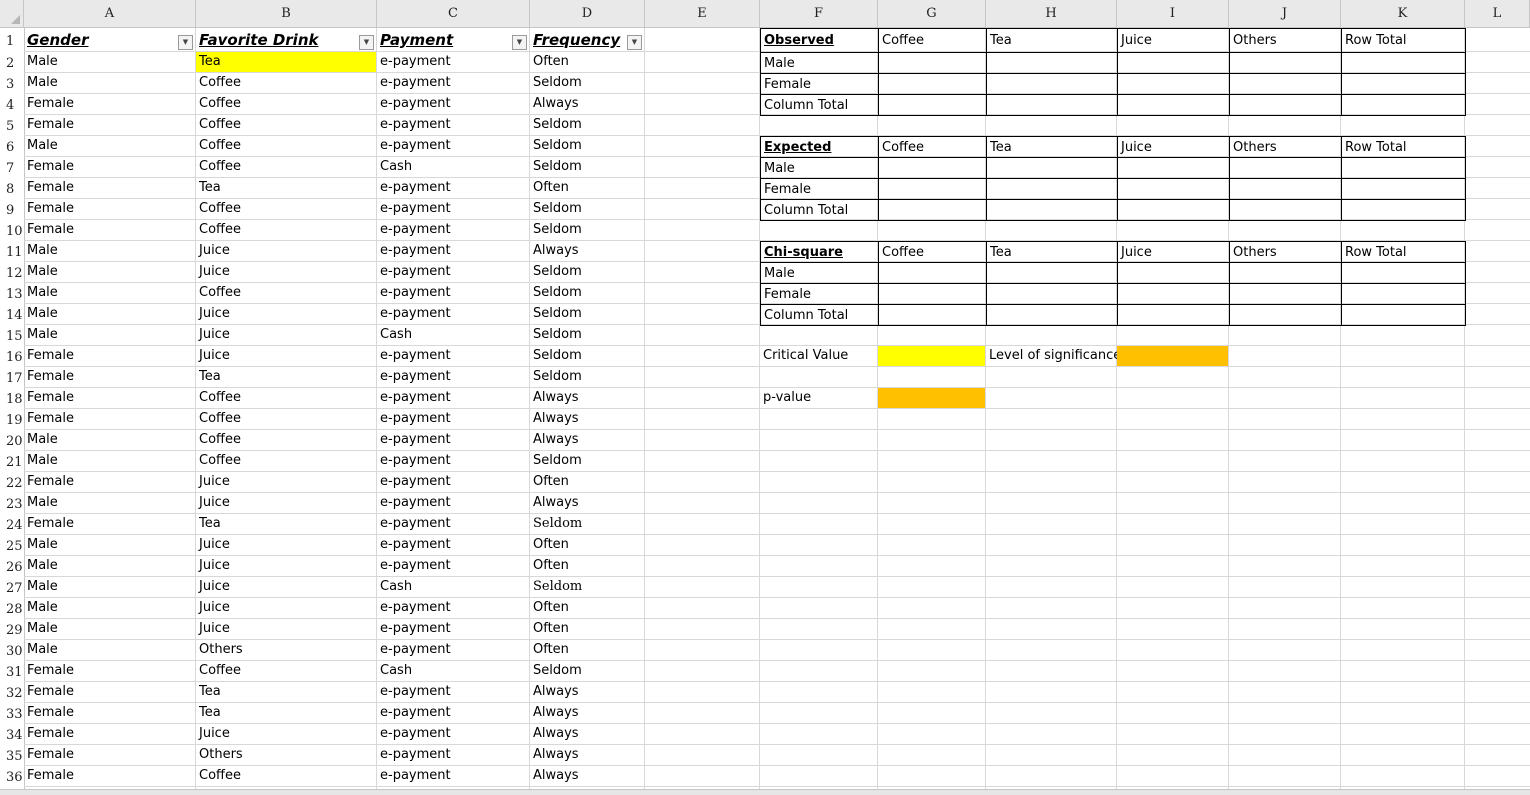 The image size is (1530, 795). Describe the element at coordinates (12, 335) in the screenshot. I see `row-header-15: 15` at that location.